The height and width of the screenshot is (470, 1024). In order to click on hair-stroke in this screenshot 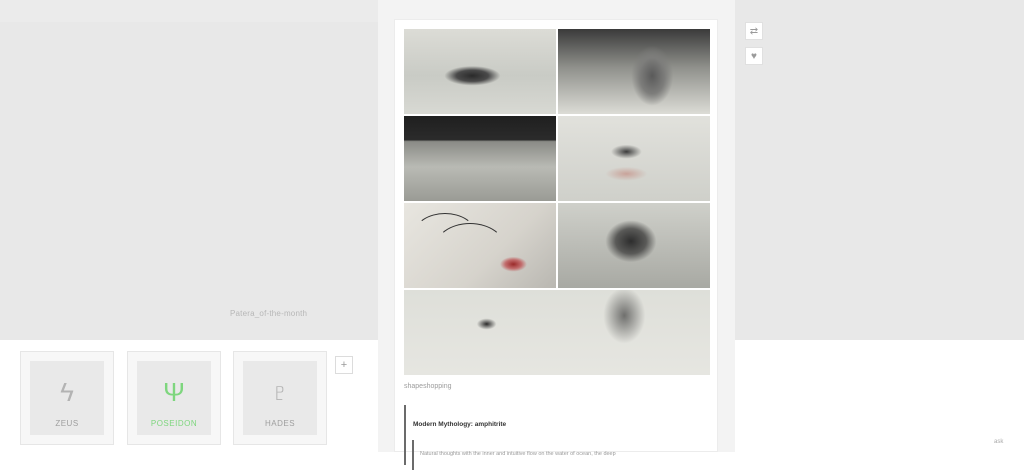, I will do `click(470, 249)`.